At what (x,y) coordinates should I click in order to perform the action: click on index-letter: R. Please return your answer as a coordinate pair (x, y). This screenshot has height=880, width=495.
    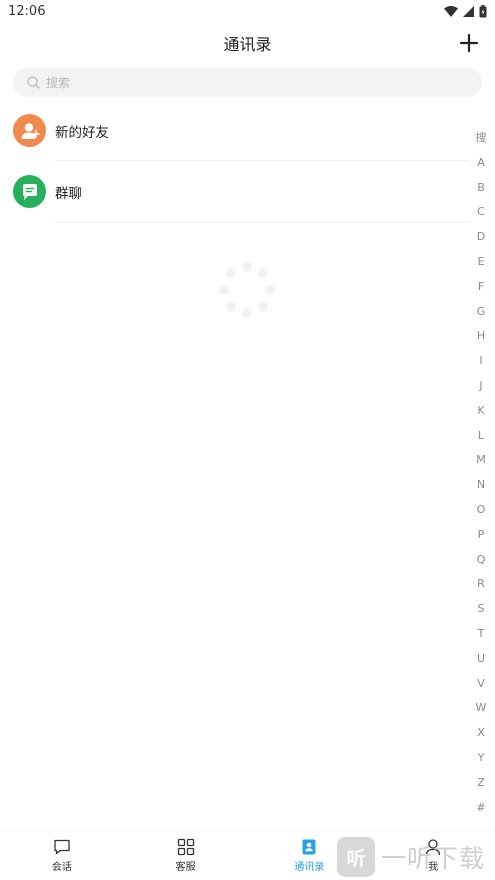
    Looking at the image, I should click on (481, 584).